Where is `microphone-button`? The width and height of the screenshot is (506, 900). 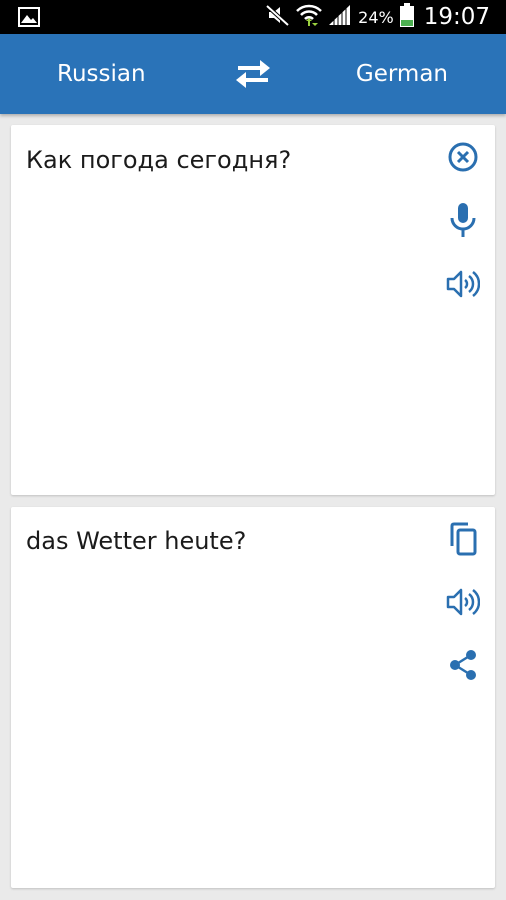 microphone-button is located at coordinates (463, 220).